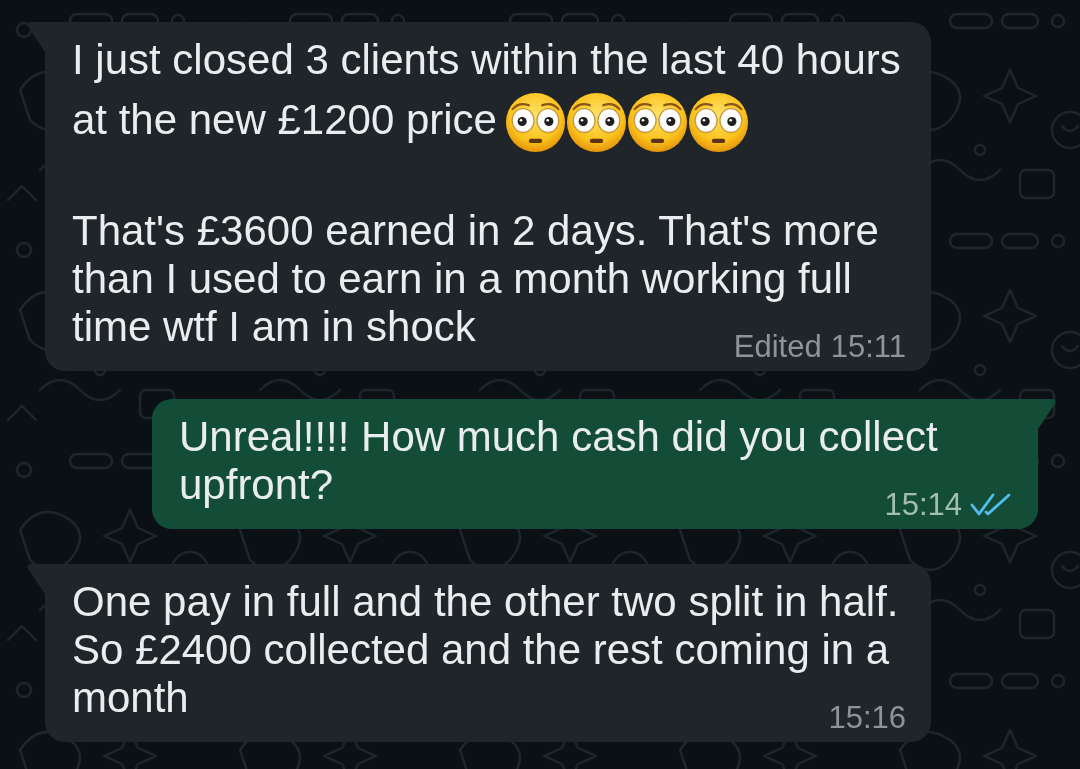 This screenshot has width=1080, height=769. I want to click on message-text: month, so click(130, 698).